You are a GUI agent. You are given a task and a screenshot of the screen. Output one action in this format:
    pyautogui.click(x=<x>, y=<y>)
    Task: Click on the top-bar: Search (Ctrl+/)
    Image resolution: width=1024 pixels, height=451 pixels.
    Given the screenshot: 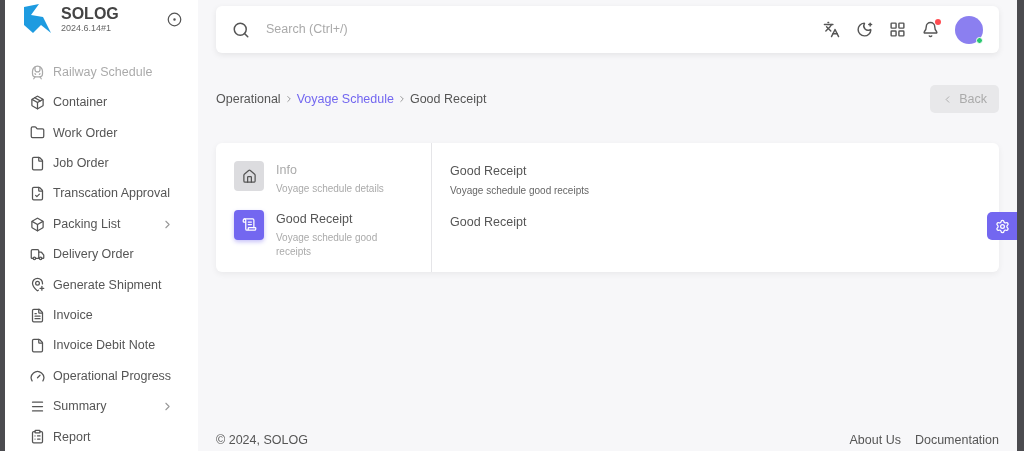 What is the action you would take?
    pyautogui.click(x=607, y=29)
    